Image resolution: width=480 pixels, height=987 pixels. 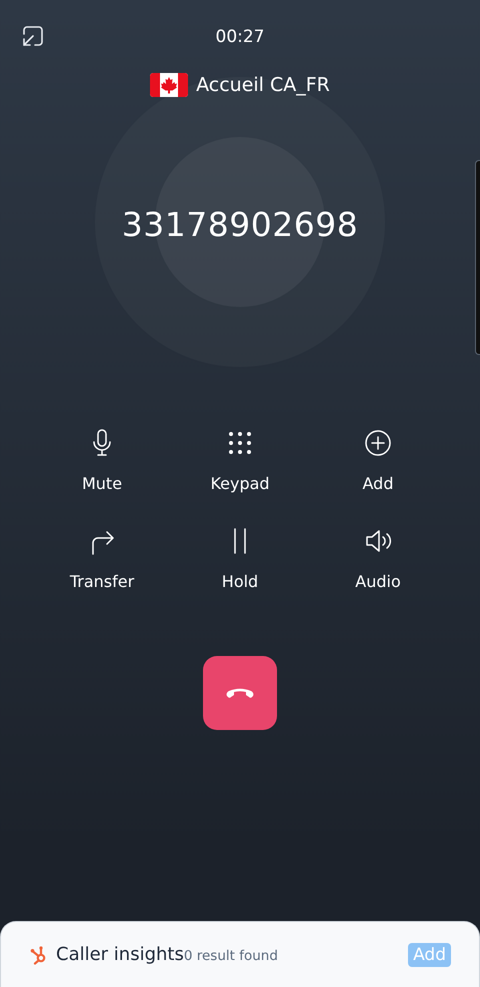 I want to click on flag-icon, so click(x=169, y=85).